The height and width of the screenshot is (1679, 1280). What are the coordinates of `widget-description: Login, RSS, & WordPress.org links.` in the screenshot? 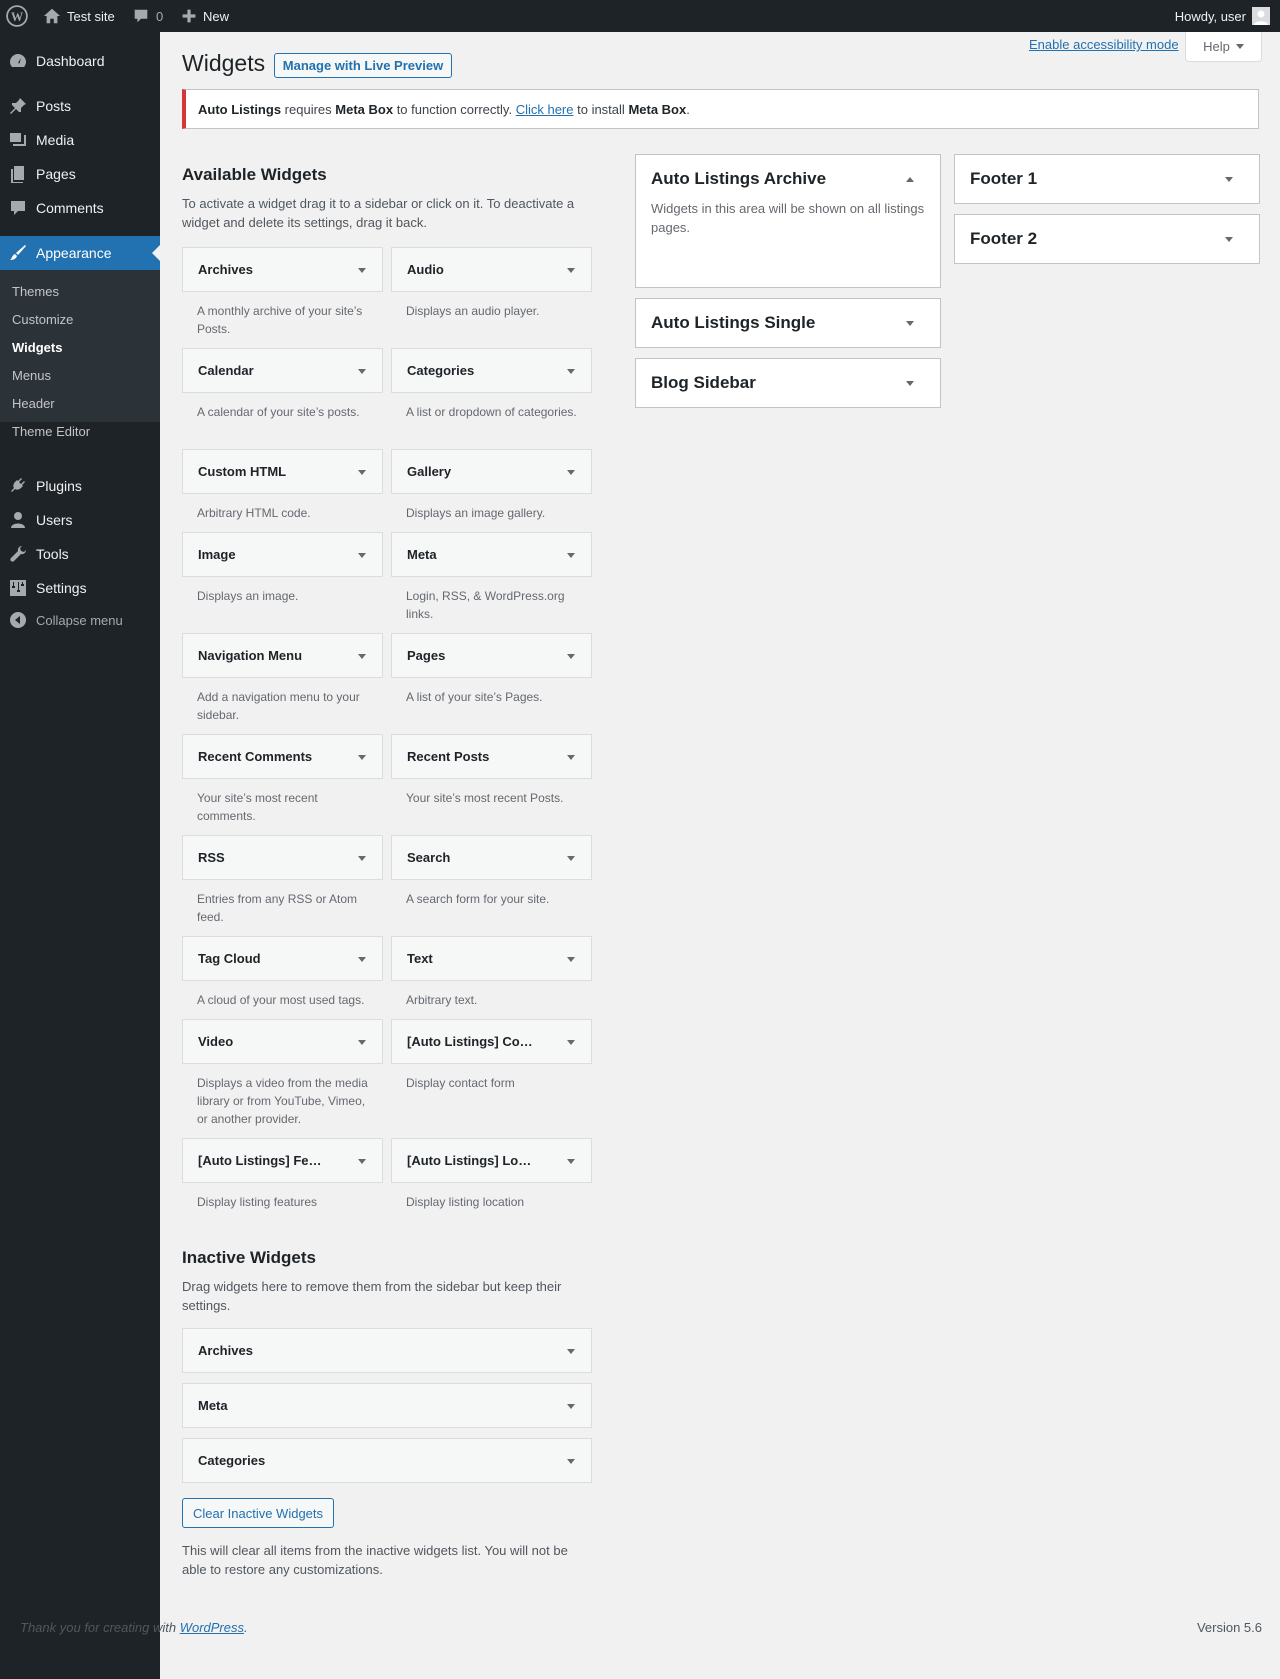 It's located at (485, 605).